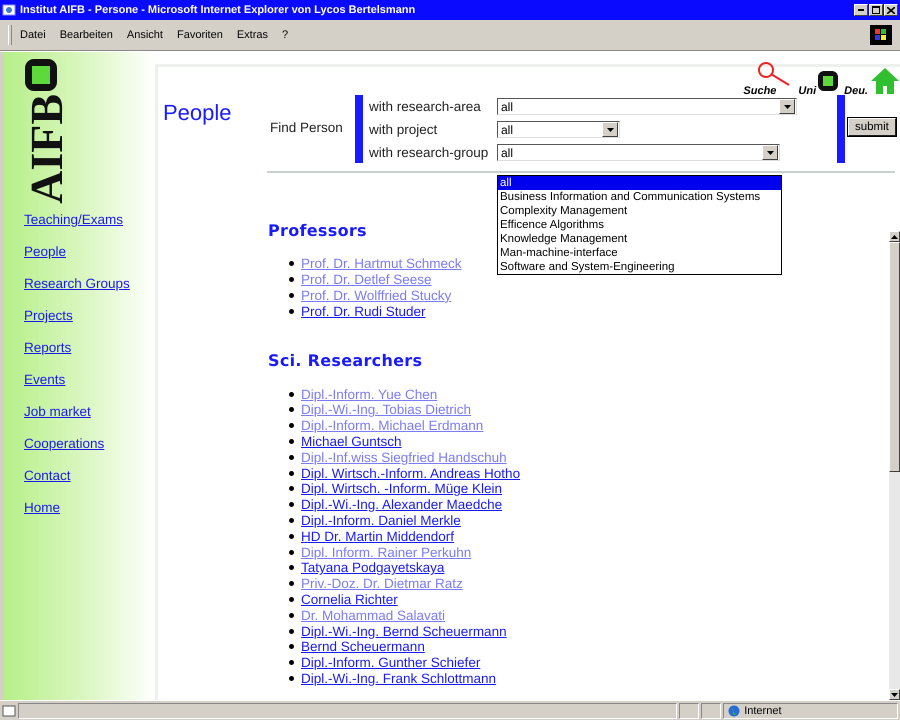 This screenshot has width=900, height=720. I want to click on search-link: Suche, so click(759, 91).